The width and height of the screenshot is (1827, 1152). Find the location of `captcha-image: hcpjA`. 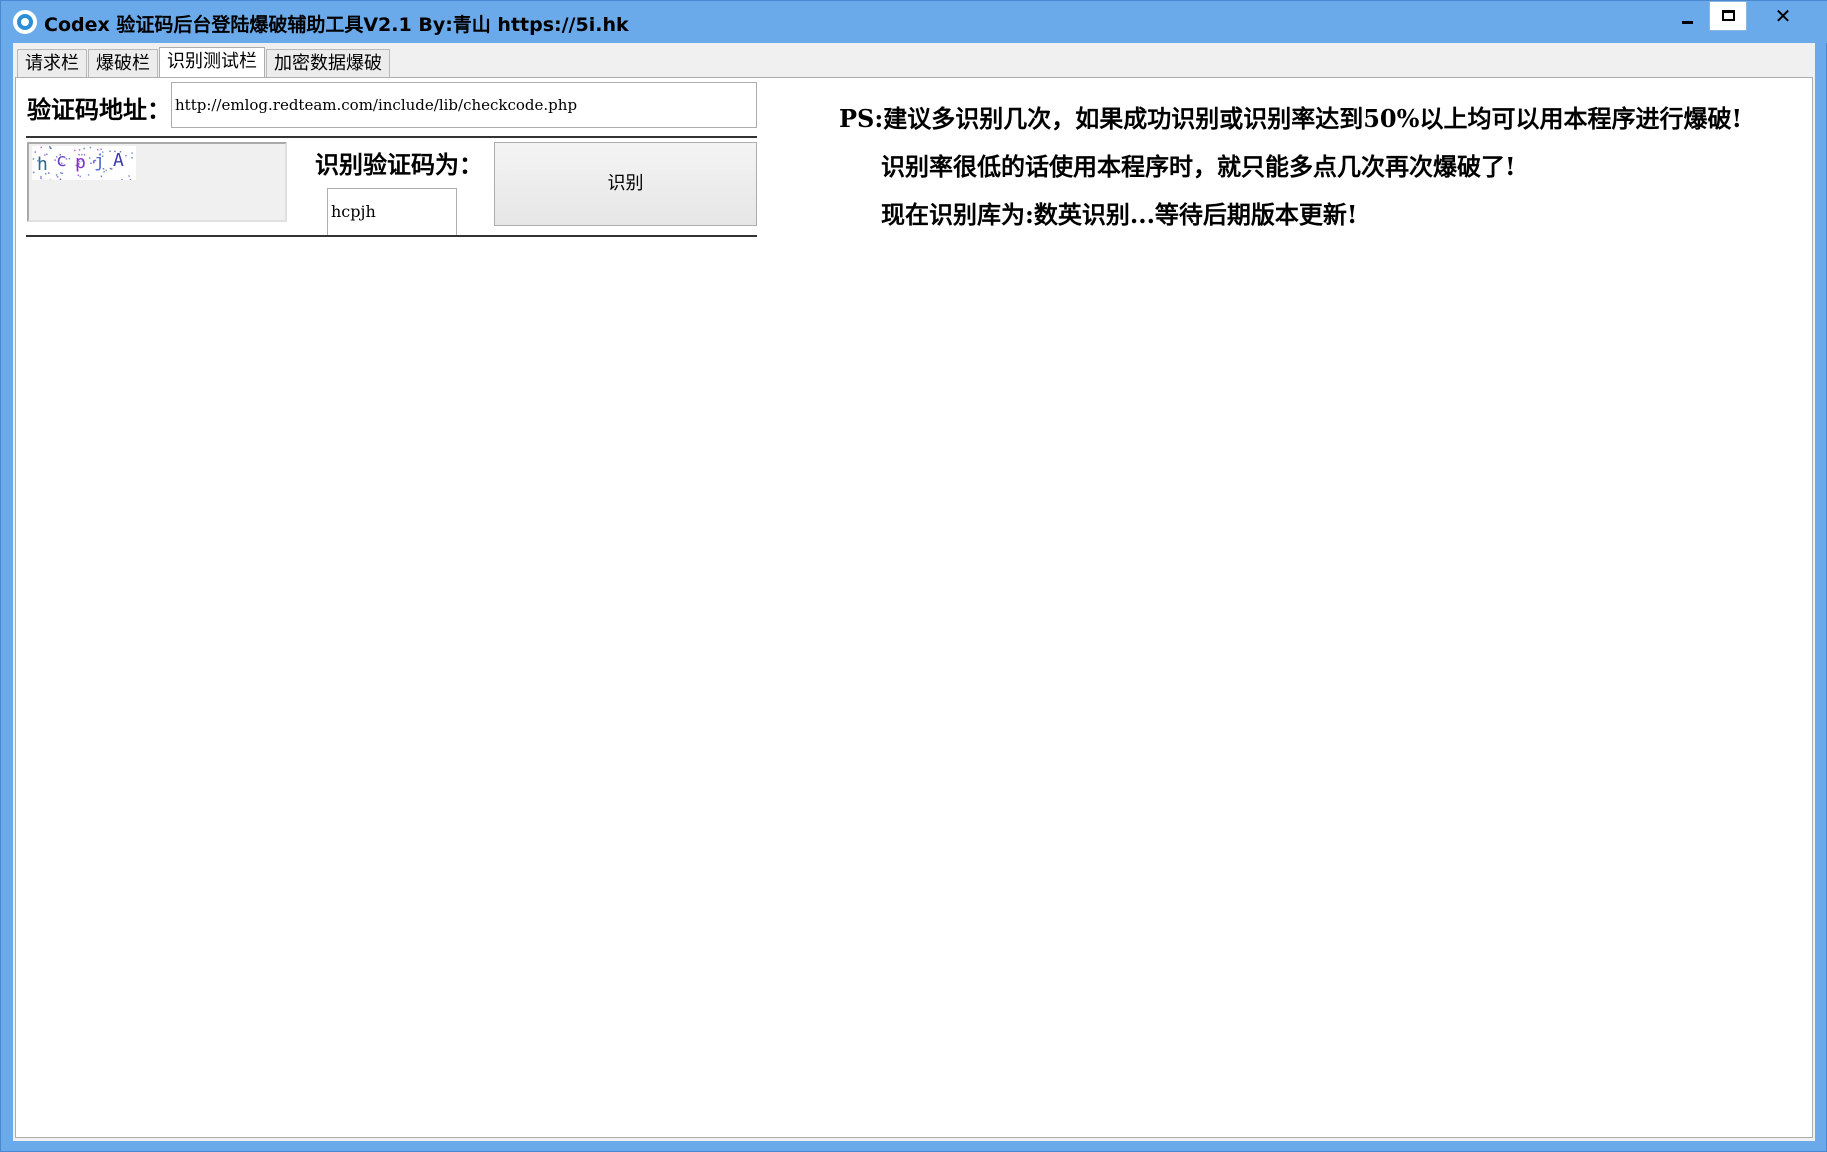

captcha-image: hcpjA is located at coordinates (84, 163).